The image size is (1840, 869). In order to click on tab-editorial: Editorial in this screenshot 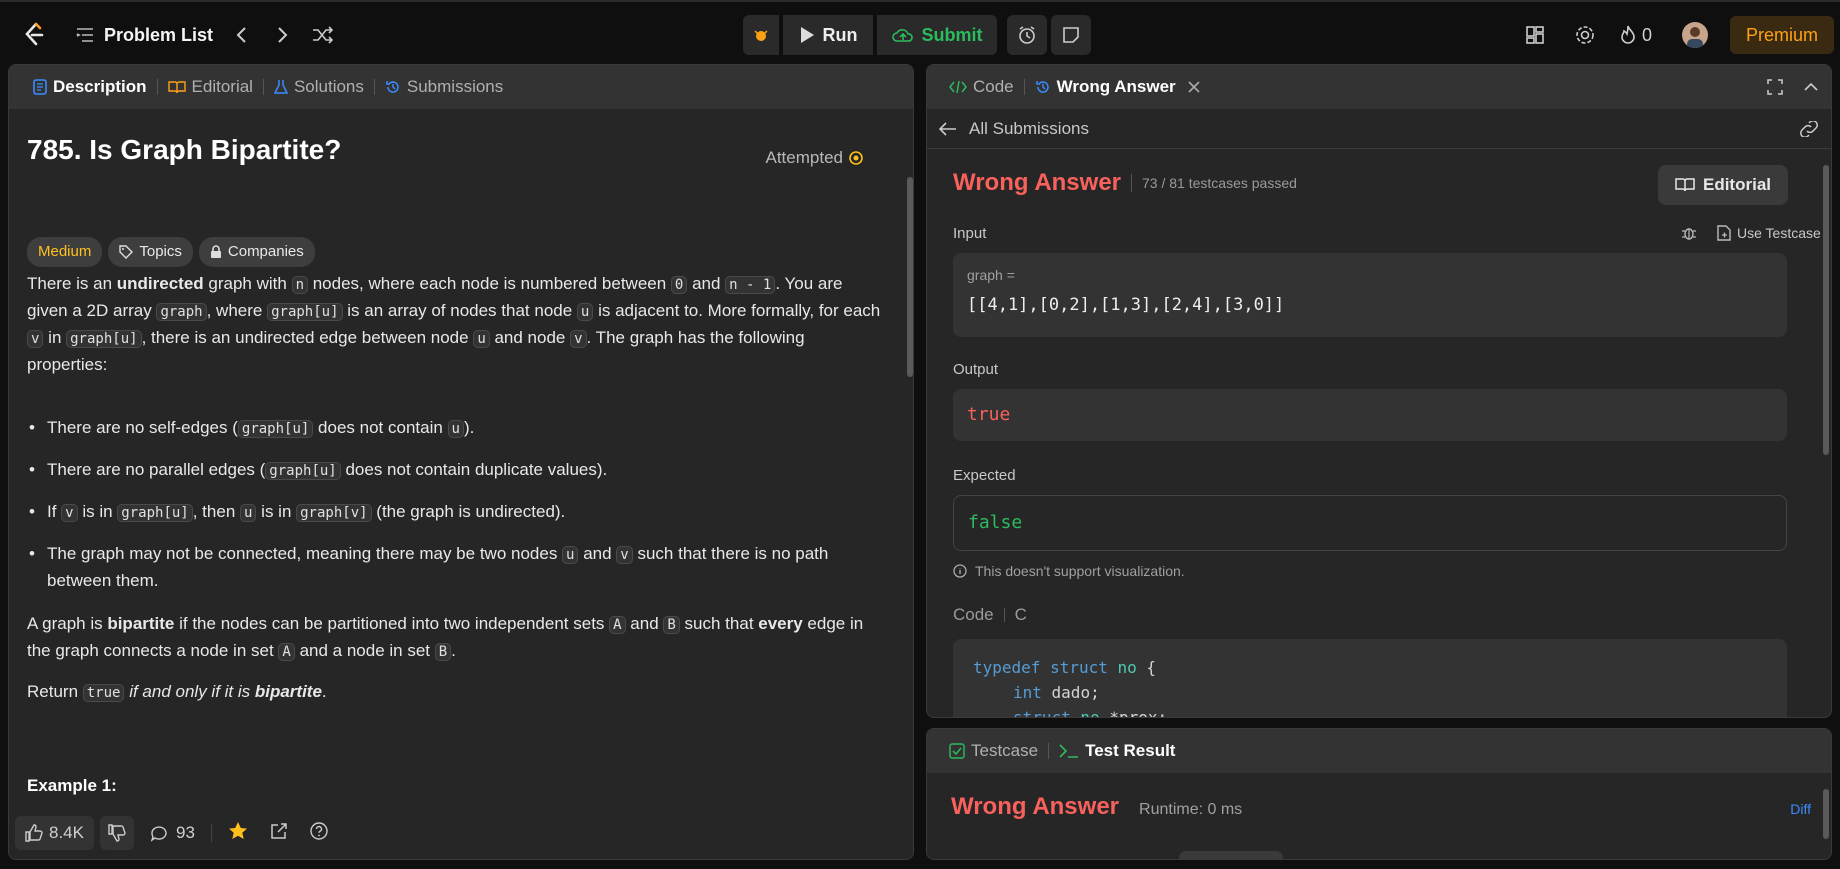, I will do `click(210, 87)`.